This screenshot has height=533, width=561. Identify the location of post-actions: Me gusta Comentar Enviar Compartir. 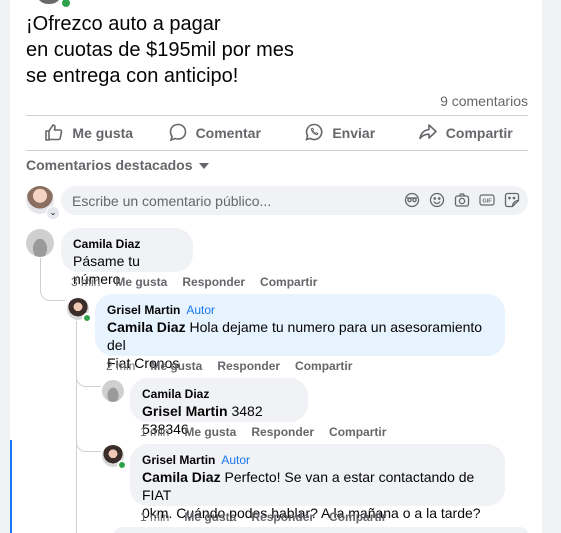
(277, 133).